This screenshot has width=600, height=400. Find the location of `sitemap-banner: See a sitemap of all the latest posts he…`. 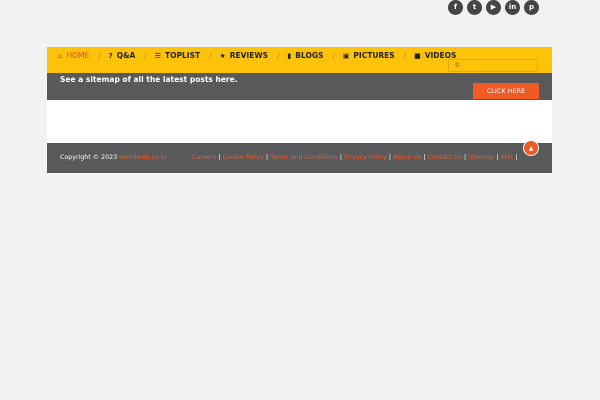

sitemap-banner: See a sitemap of all the latest posts he… is located at coordinates (299, 86).